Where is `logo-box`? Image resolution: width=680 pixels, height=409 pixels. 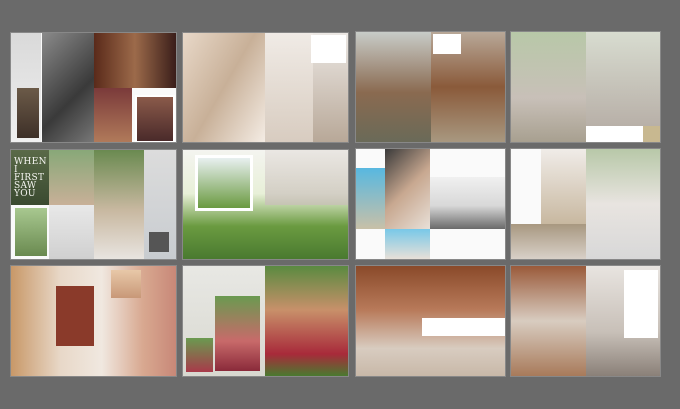 logo-box is located at coordinates (159, 242).